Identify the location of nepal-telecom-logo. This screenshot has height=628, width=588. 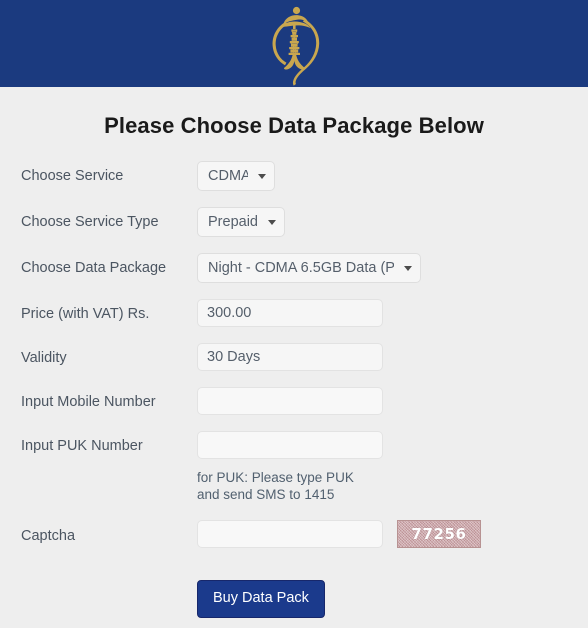
(296, 46).